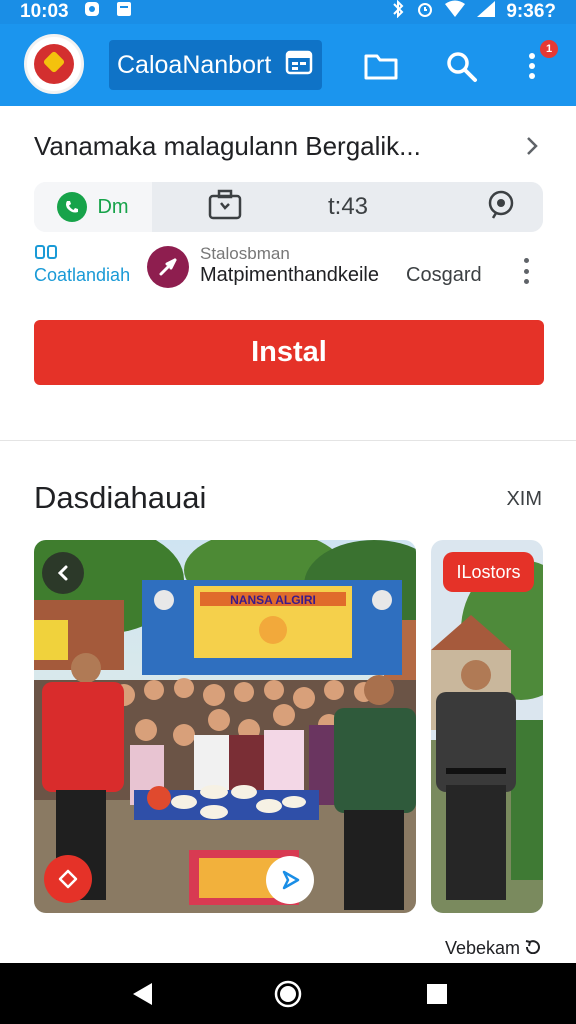 This screenshot has width=576, height=1024. I want to click on gallery-image-side: ILostors, so click(487, 726).